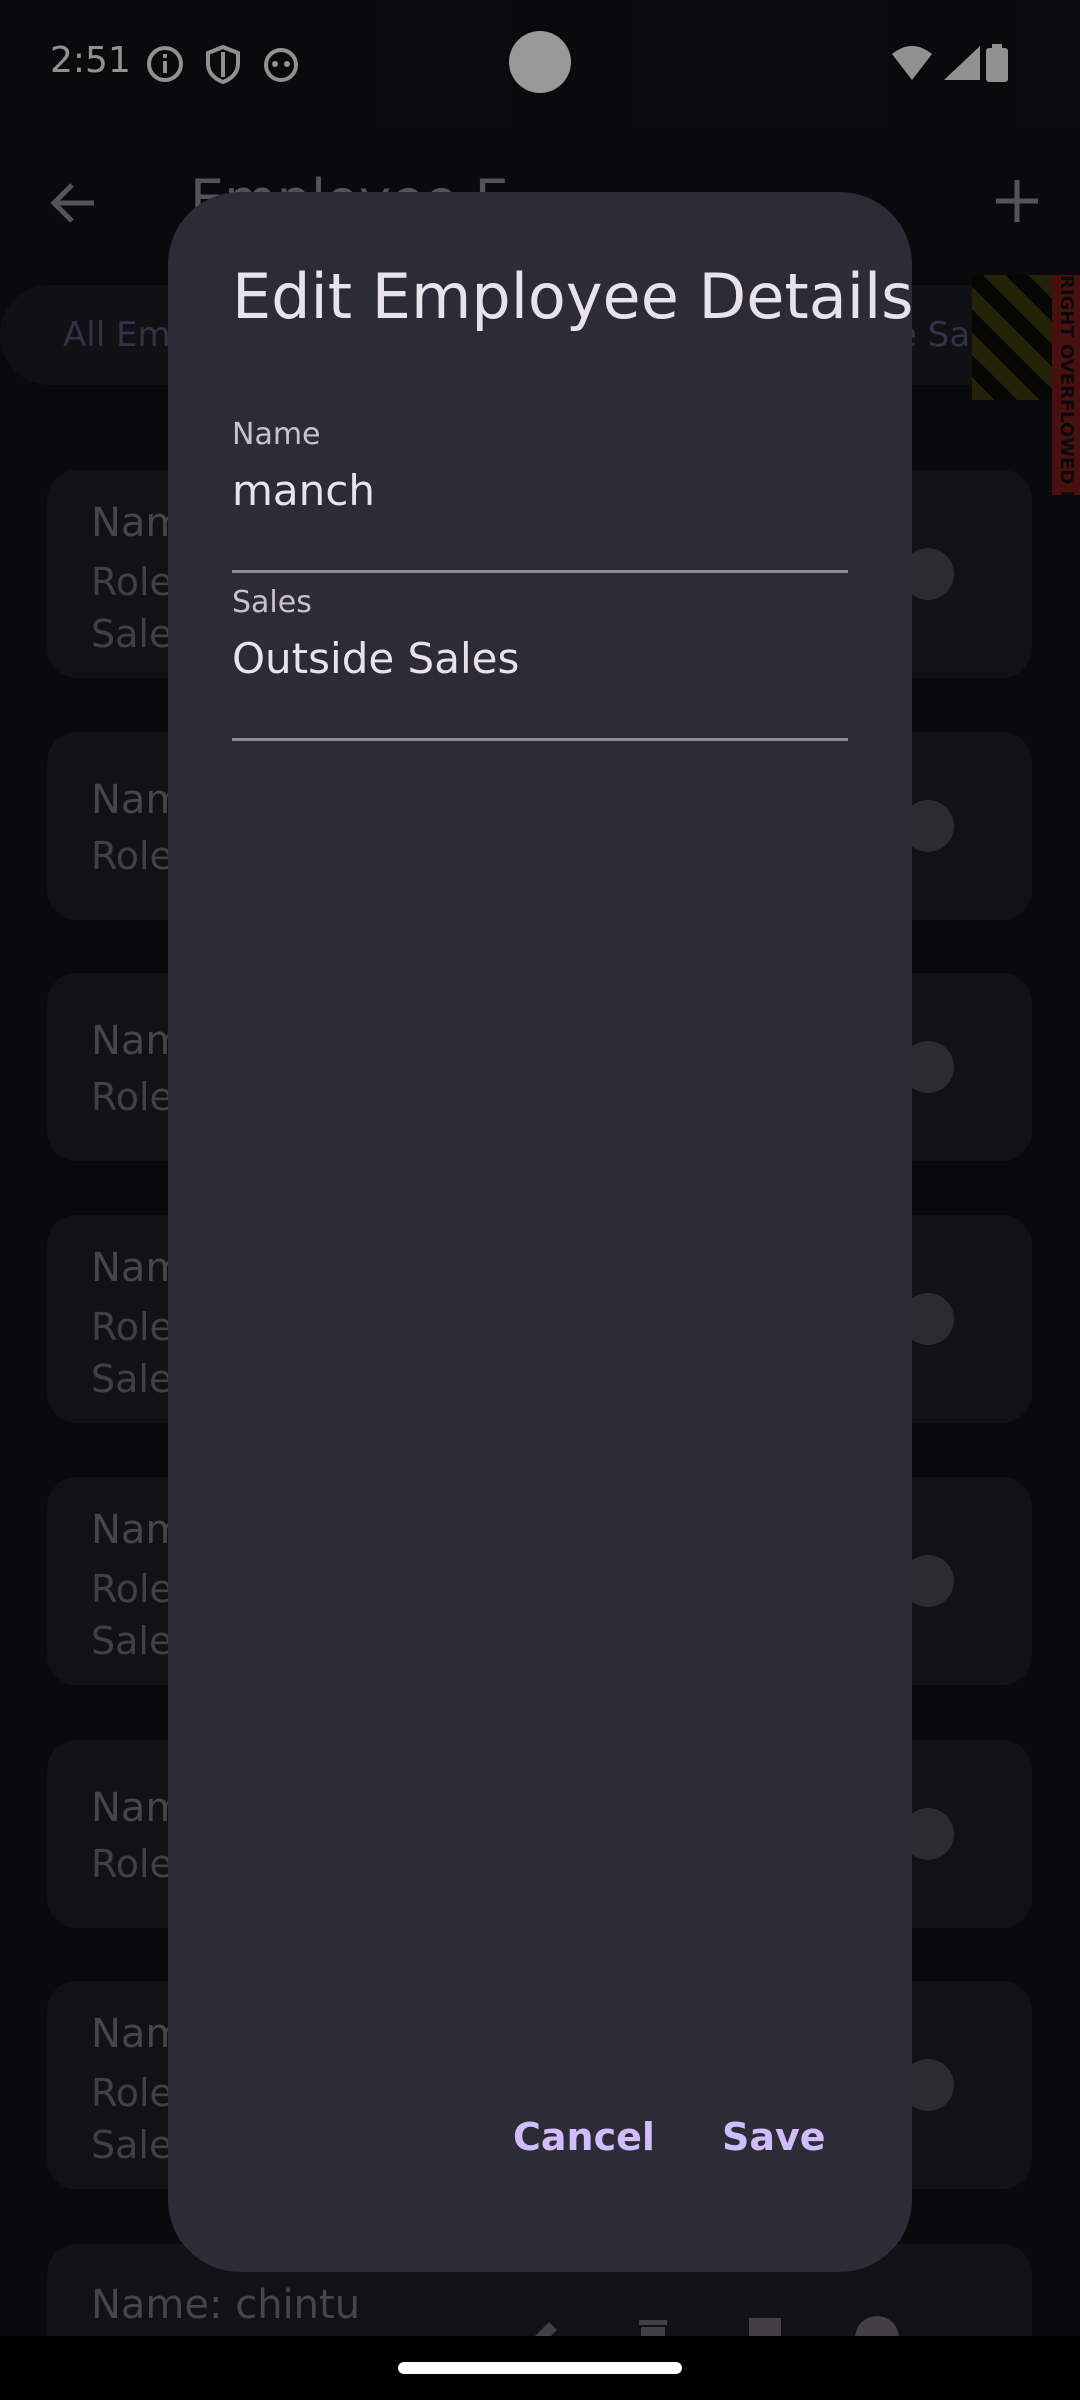  What do you see at coordinates (540, 2368) in the screenshot?
I see `home-indicator` at bounding box center [540, 2368].